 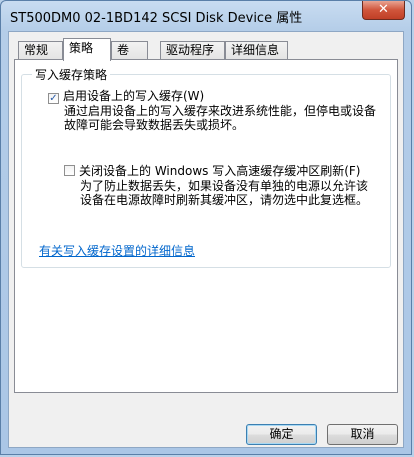 What do you see at coordinates (71, 74) in the screenshot?
I see `group-label: 写入缓存策略` at bounding box center [71, 74].